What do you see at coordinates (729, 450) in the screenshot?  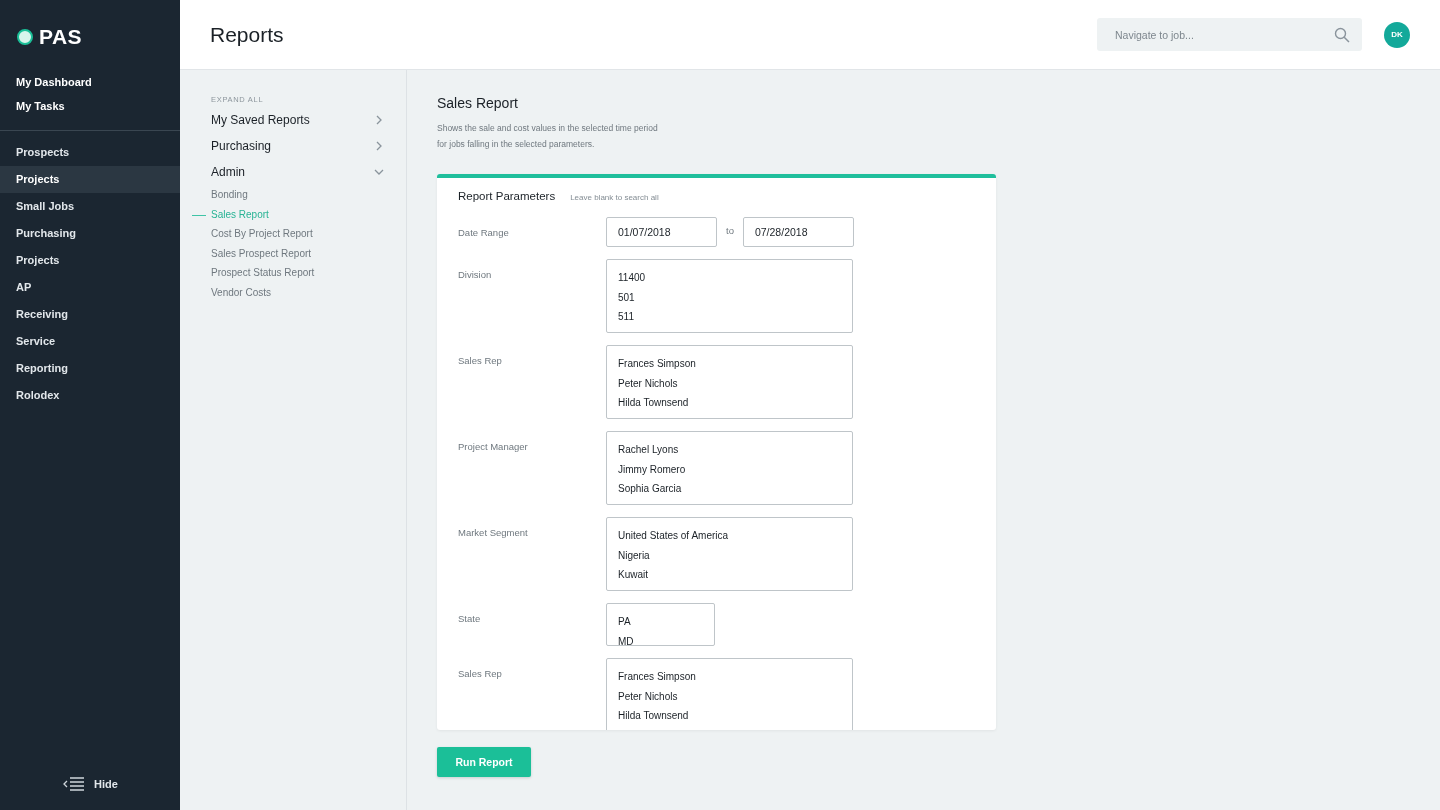 I see `list-option: Rachel Lyons` at bounding box center [729, 450].